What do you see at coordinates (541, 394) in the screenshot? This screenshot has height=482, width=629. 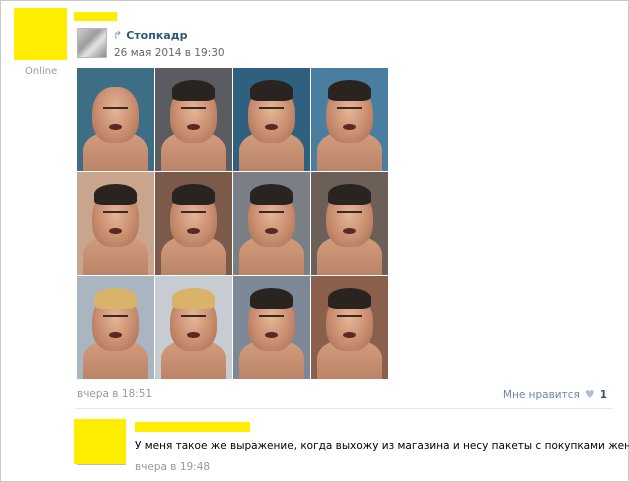 I see `like-label: Мне нравится` at bounding box center [541, 394].